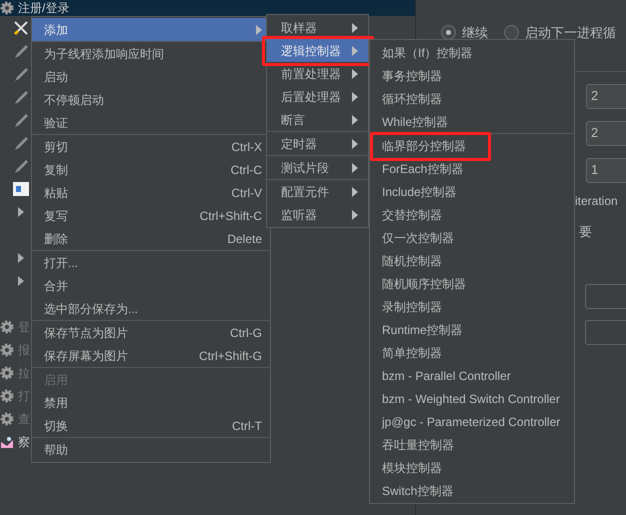  What do you see at coordinates (151, 76) in the screenshot?
I see `menu-item: 启动` at bounding box center [151, 76].